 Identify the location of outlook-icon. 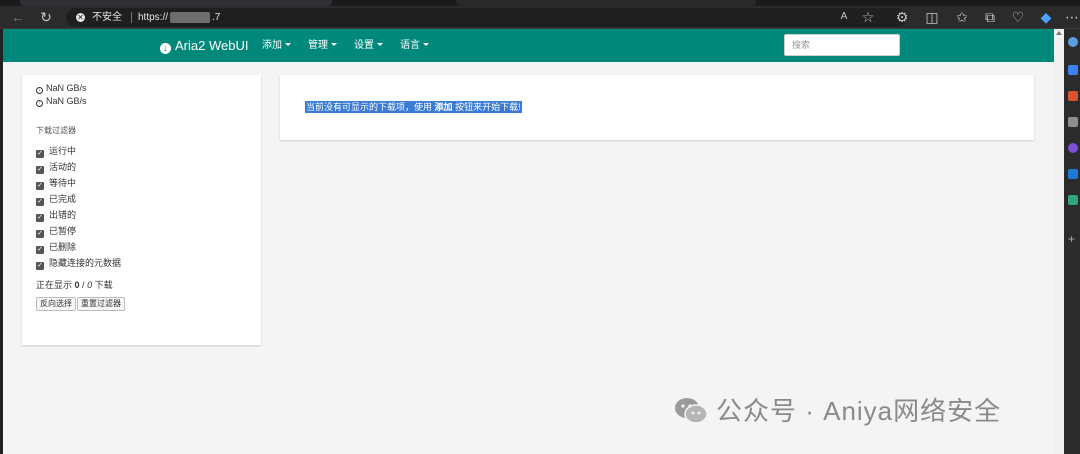
(1073, 174).